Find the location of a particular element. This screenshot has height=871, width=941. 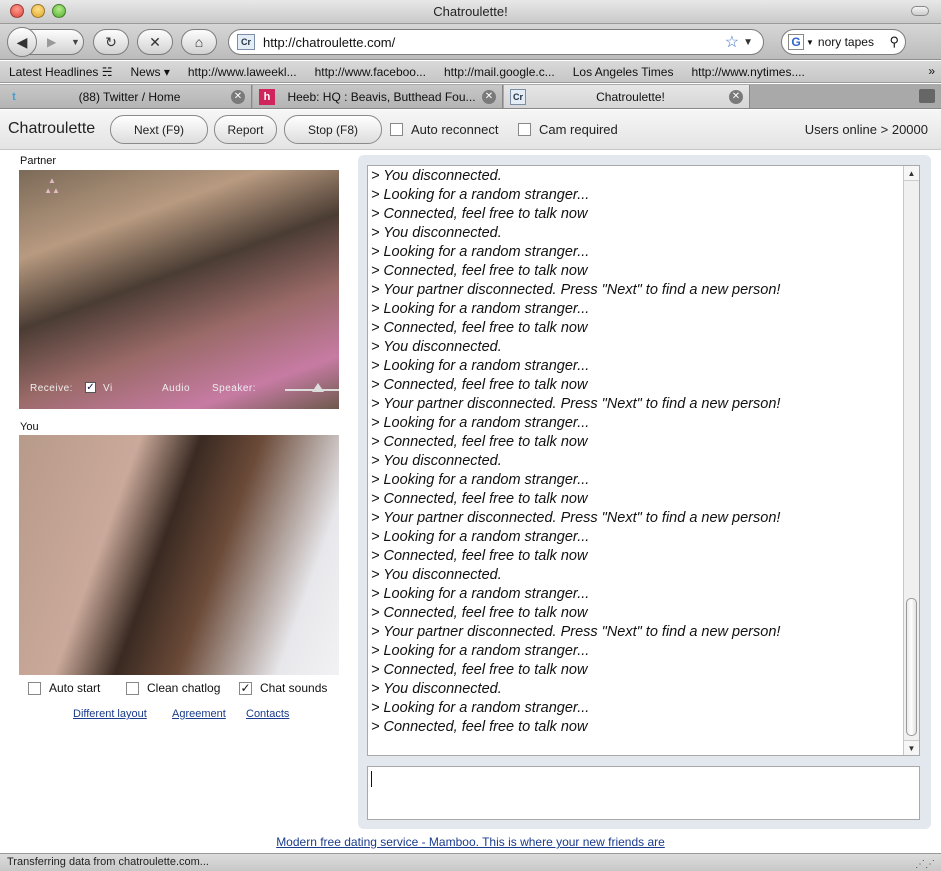

cam-required-checkbox is located at coordinates (524, 129).